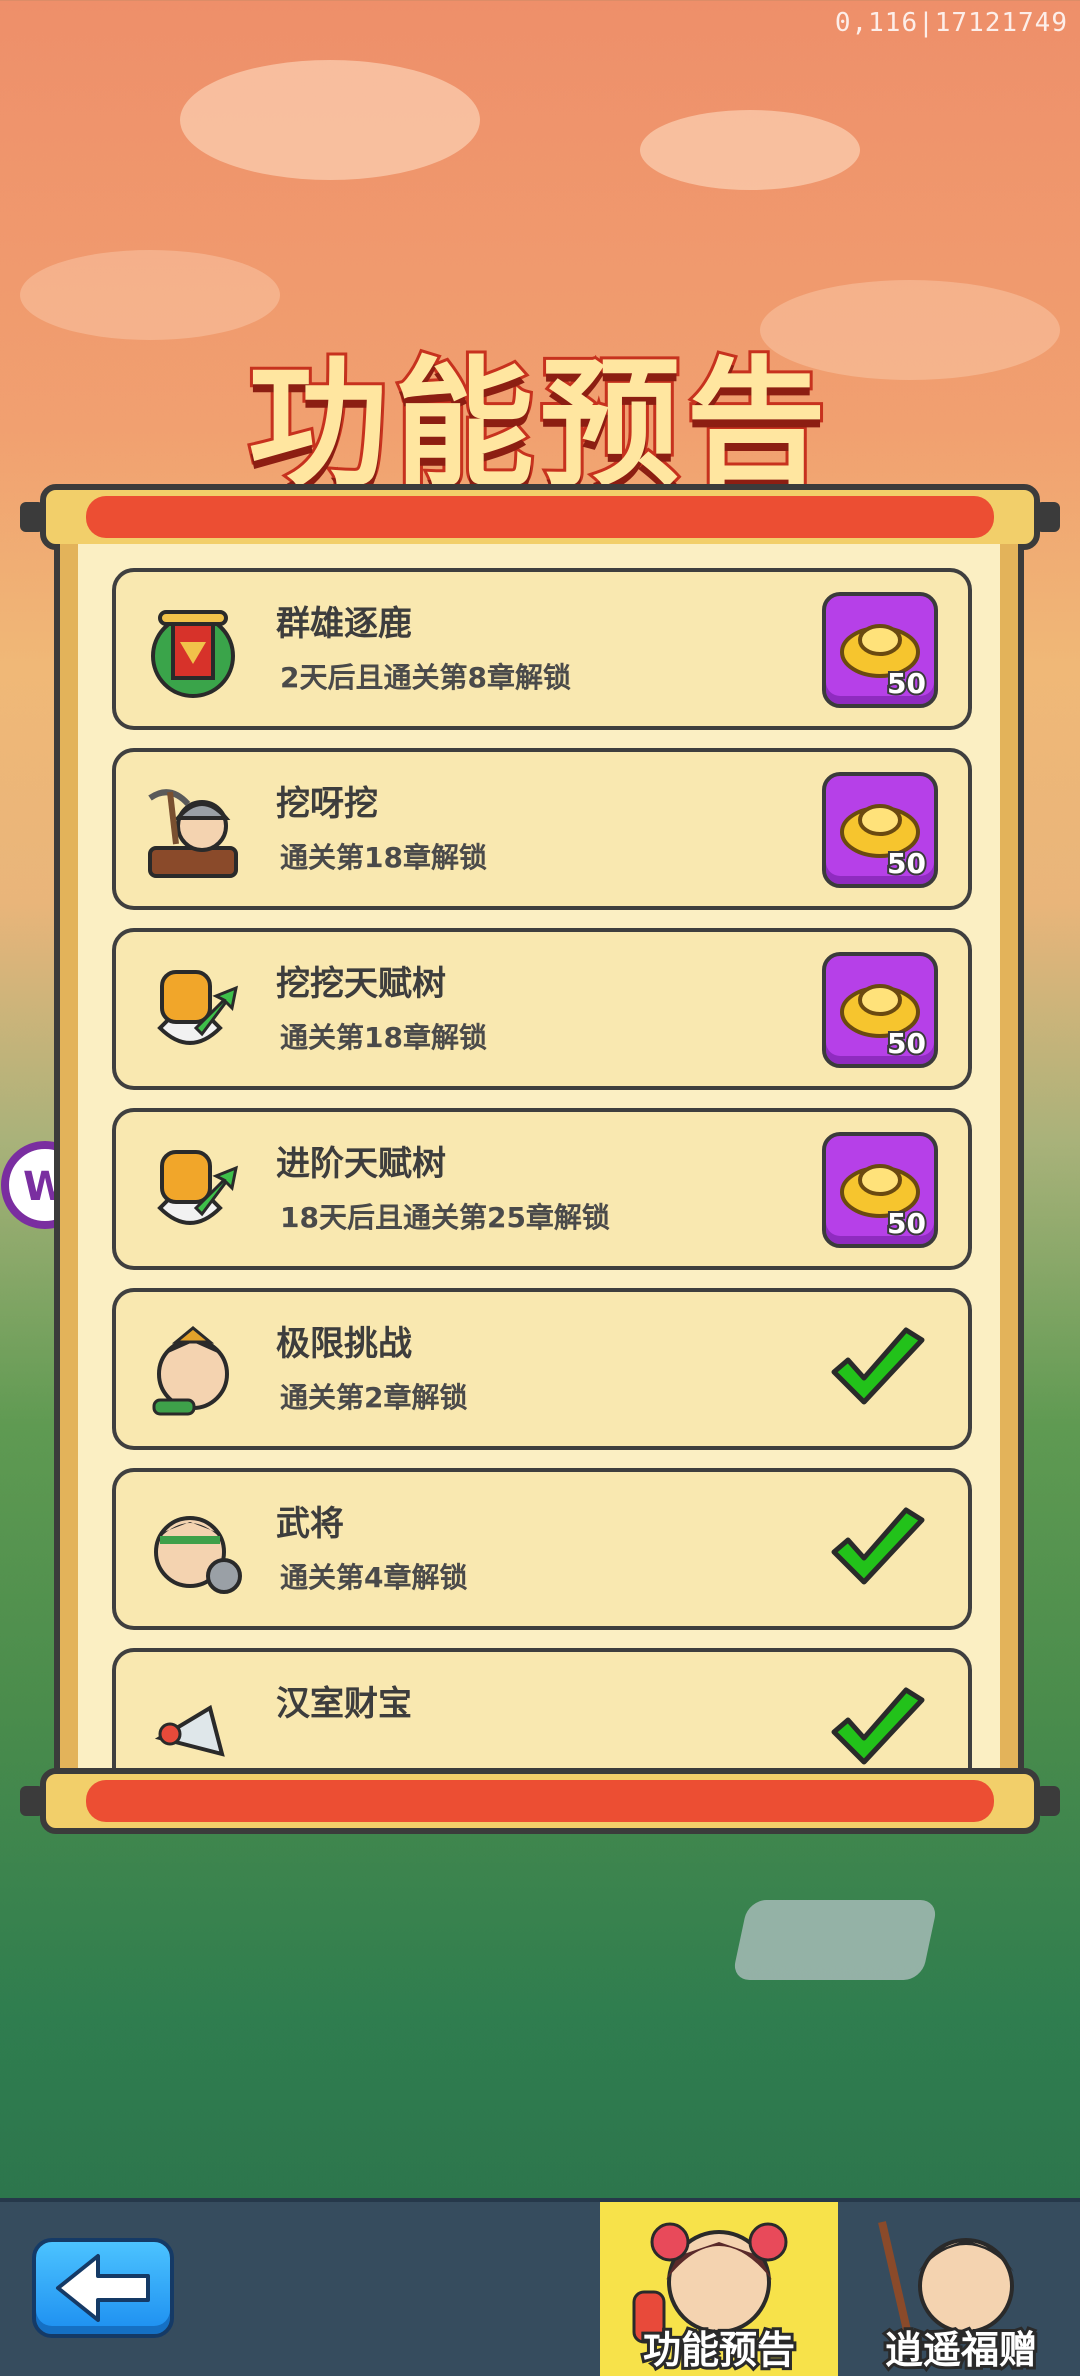  What do you see at coordinates (193, 831) in the screenshot?
I see `miner-icon` at bounding box center [193, 831].